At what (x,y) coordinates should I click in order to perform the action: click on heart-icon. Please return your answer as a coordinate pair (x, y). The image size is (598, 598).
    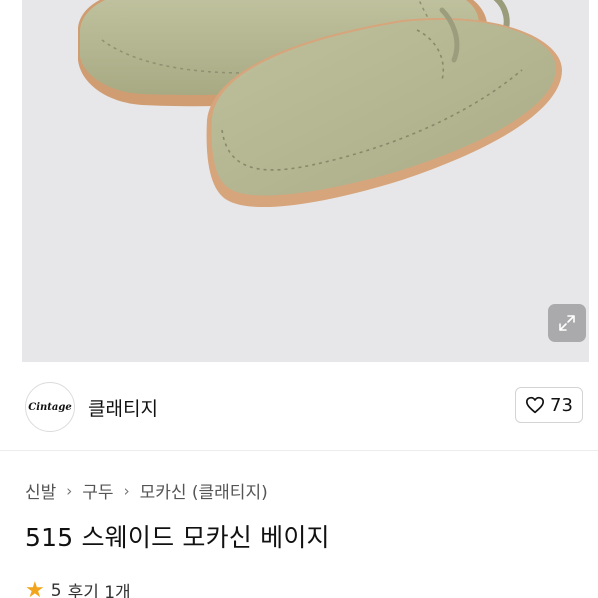
    Looking at the image, I should click on (535, 405).